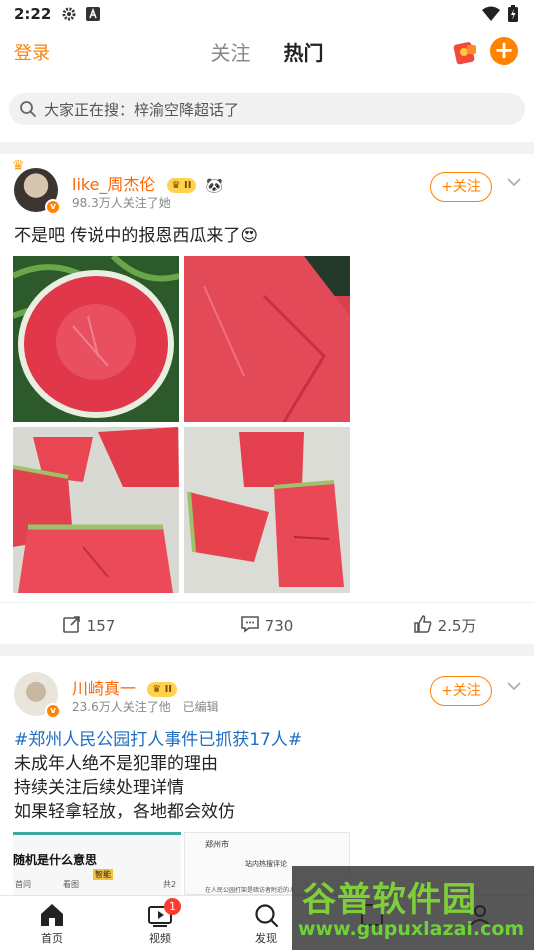 This screenshot has width=534, height=950. Describe the element at coordinates (121, 203) in the screenshot. I see `follower-count: 98.3万人关注了她` at that location.